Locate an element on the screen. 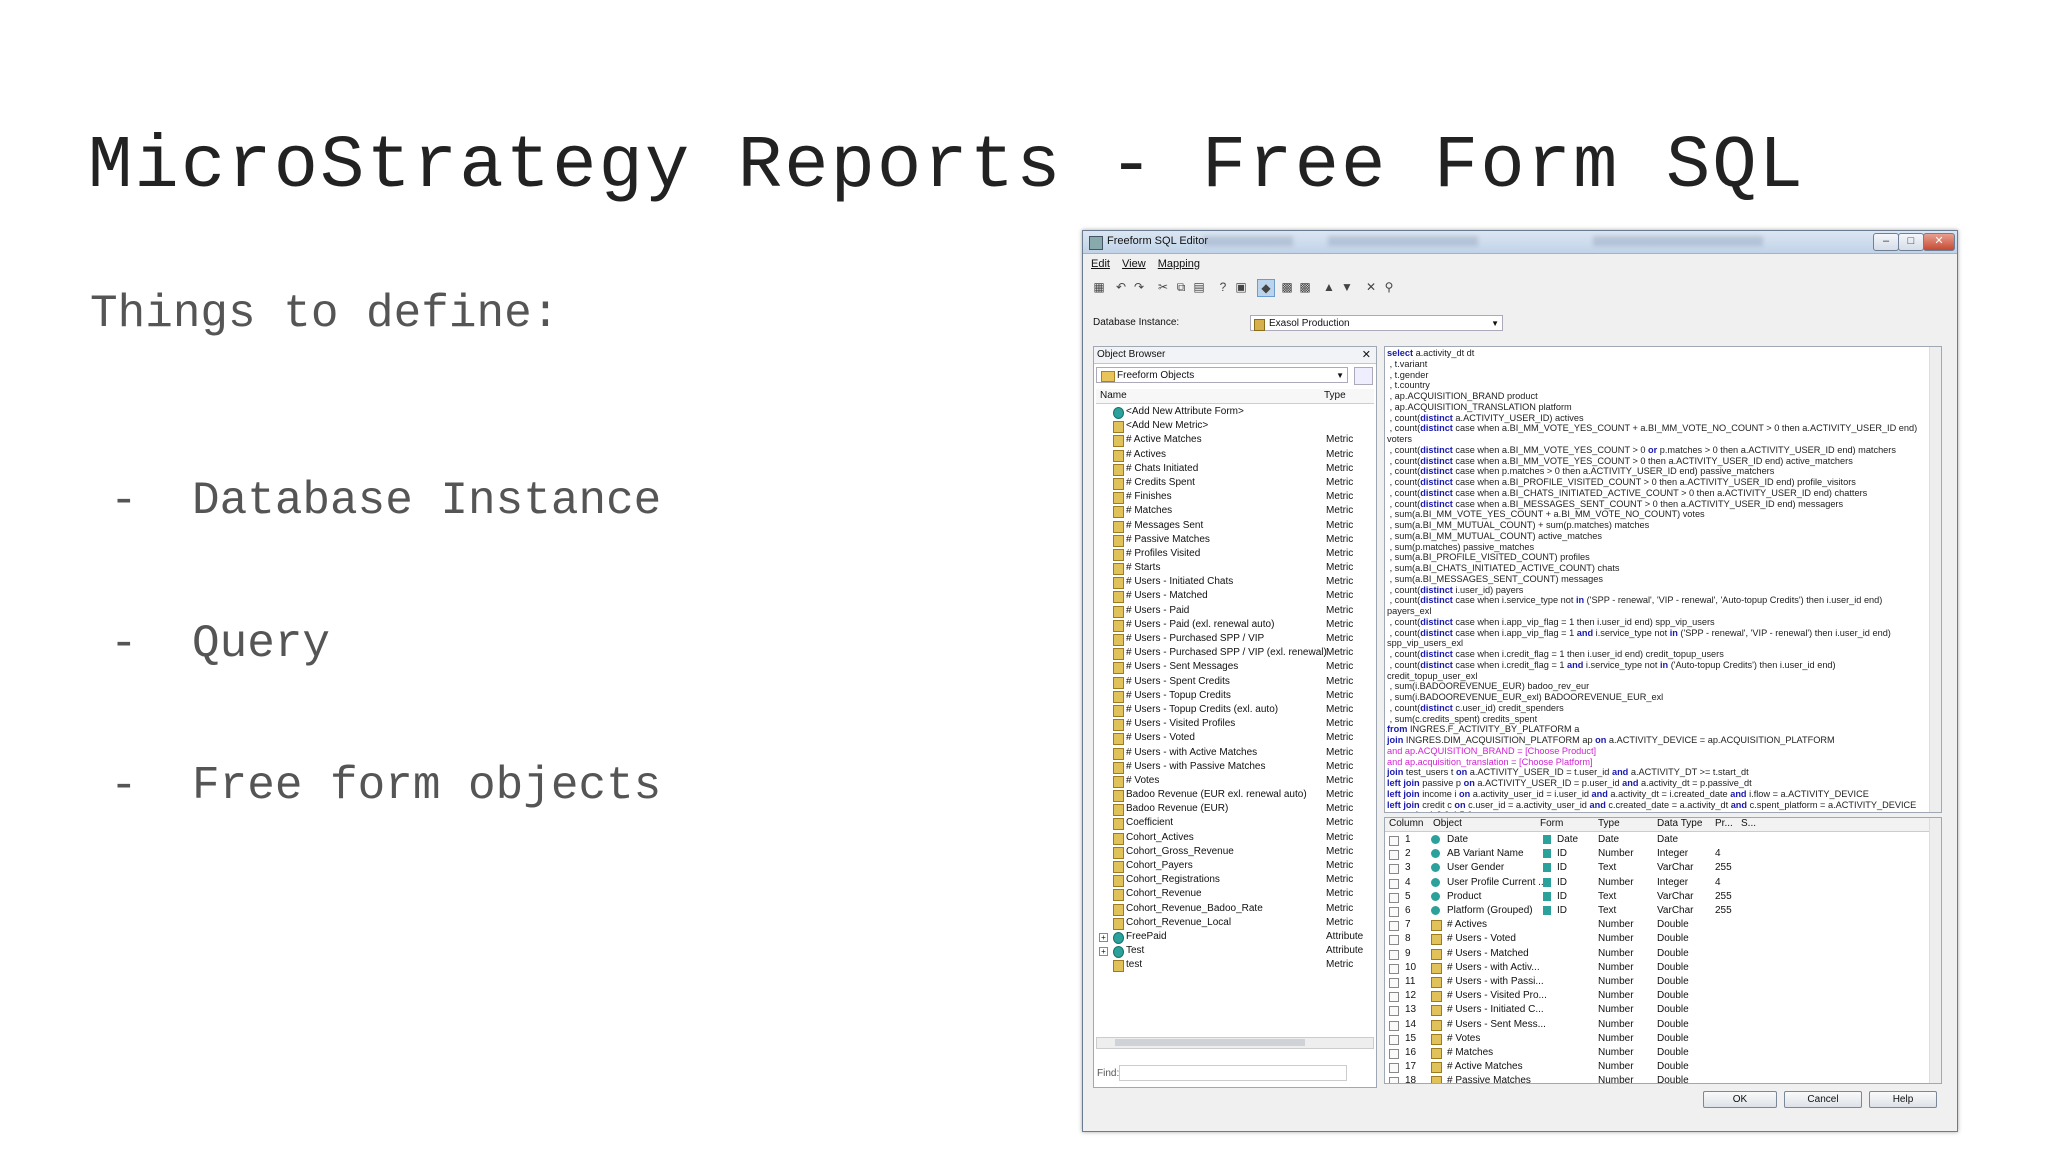  undo-icon: ↶ is located at coordinates (1121, 287).